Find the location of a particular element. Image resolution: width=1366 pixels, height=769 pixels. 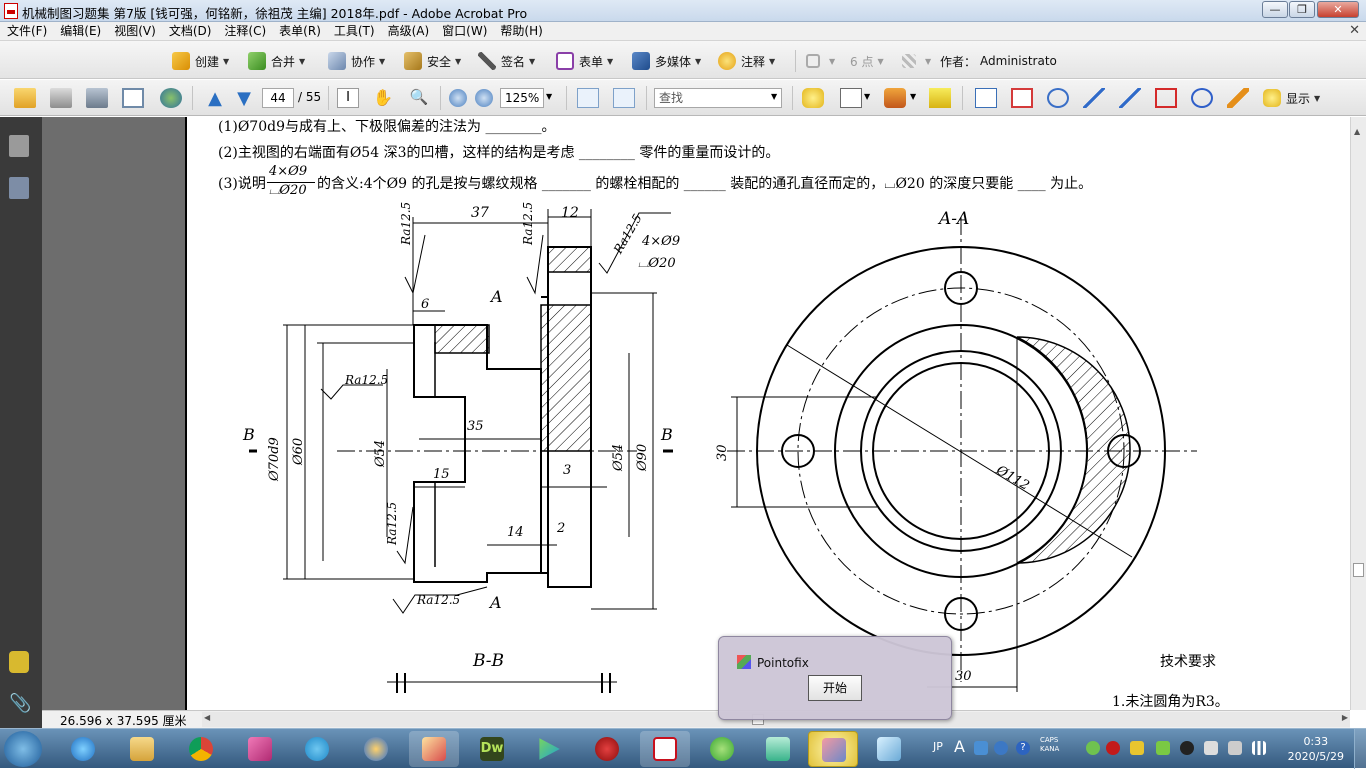

combine-button: 合并 ▼ is located at coordinates (276, 61).